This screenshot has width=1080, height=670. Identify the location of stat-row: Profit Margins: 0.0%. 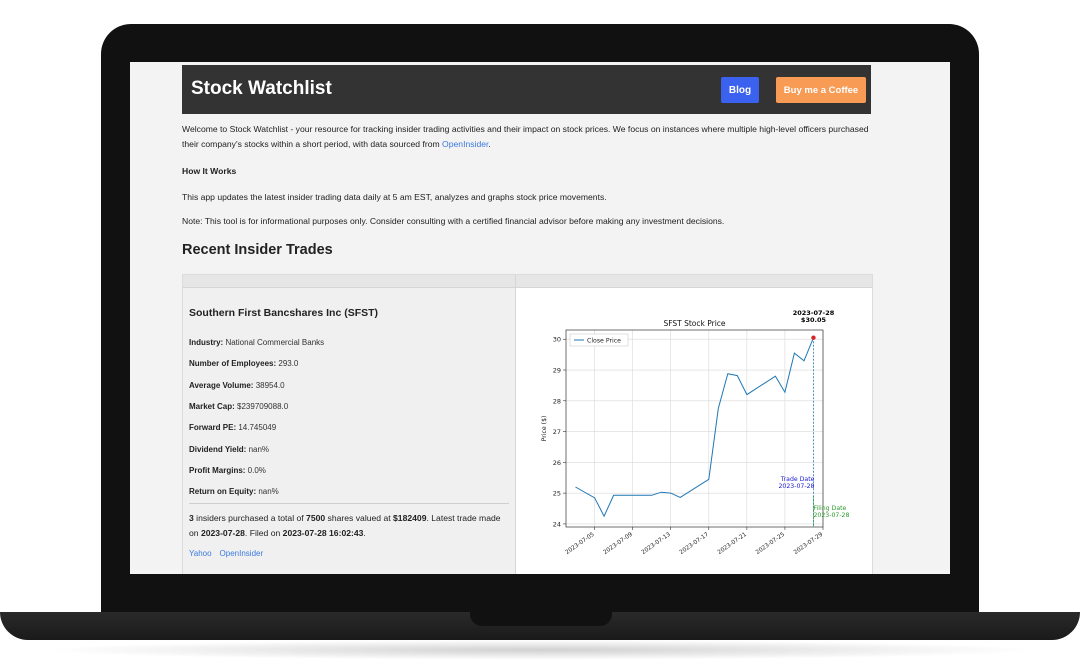
(227, 470).